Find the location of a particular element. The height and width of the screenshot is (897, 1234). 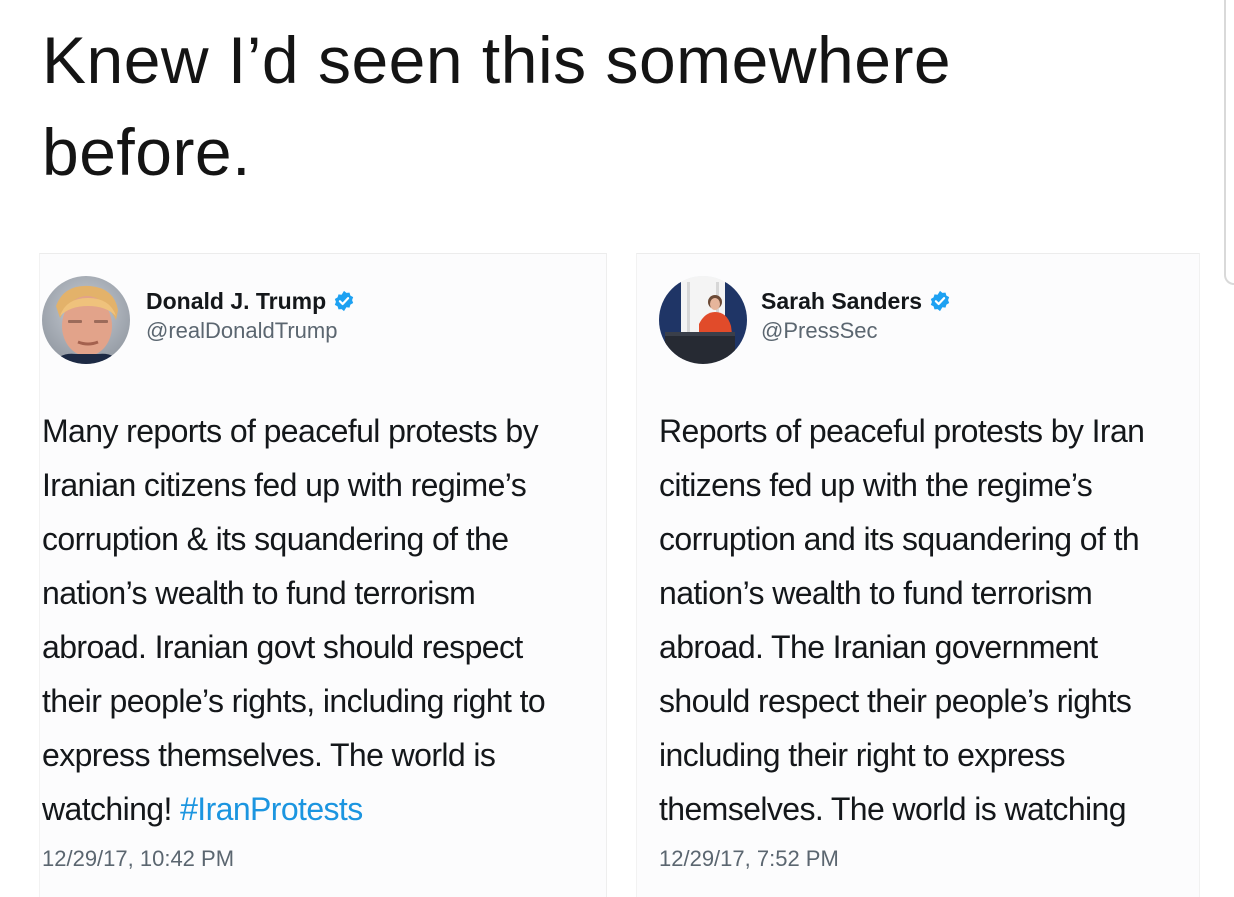

tweet-line: Reports of peaceful protests by Iran is located at coordinates (902, 431).